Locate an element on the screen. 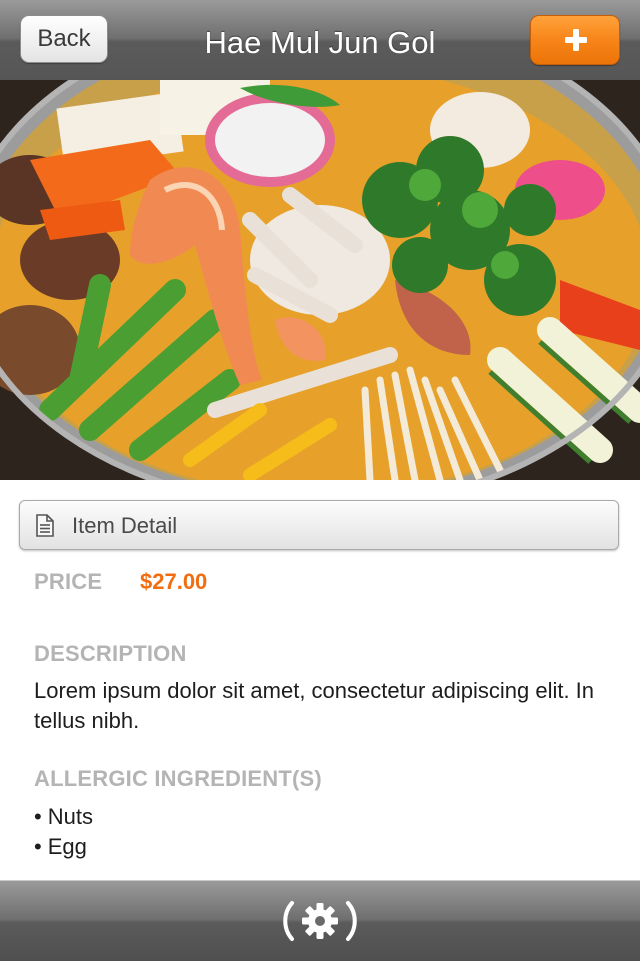 The width and height of the screenshot is (640, 961). item-detail-title: Item Detail is located at coordinates (125, 525).